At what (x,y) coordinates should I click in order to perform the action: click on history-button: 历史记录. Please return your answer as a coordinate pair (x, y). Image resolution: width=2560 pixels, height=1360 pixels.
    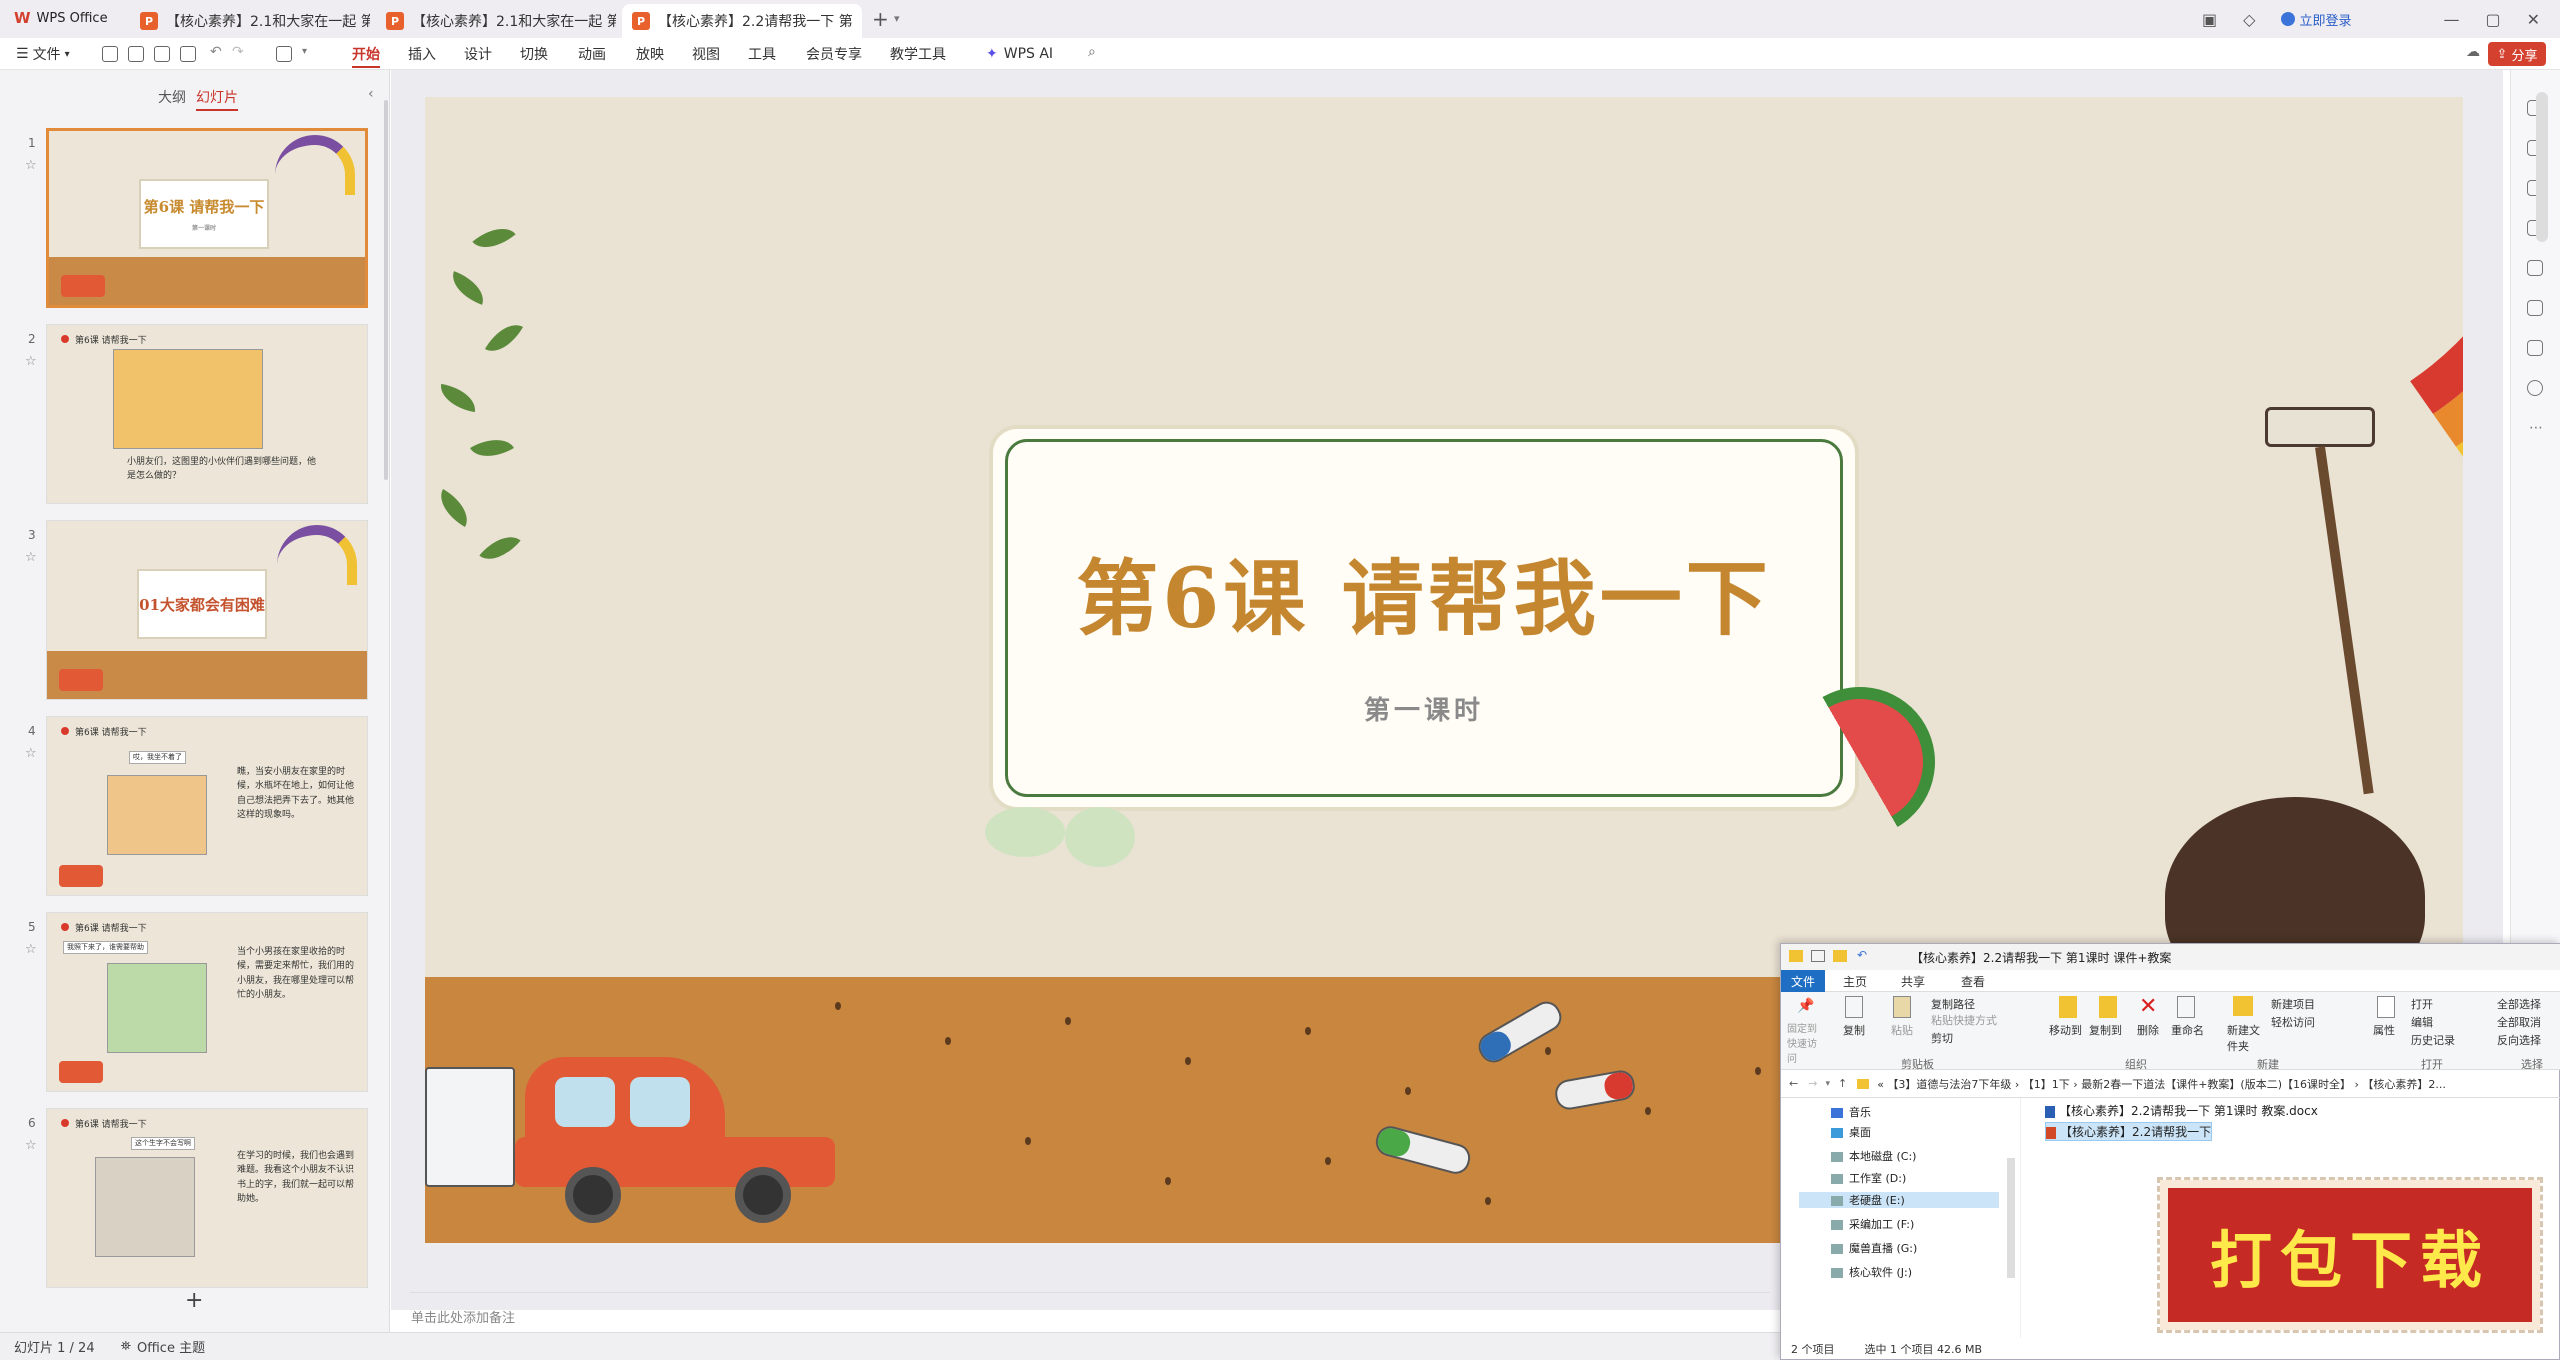
    Looking at the image, I should click on (2433, 1040).